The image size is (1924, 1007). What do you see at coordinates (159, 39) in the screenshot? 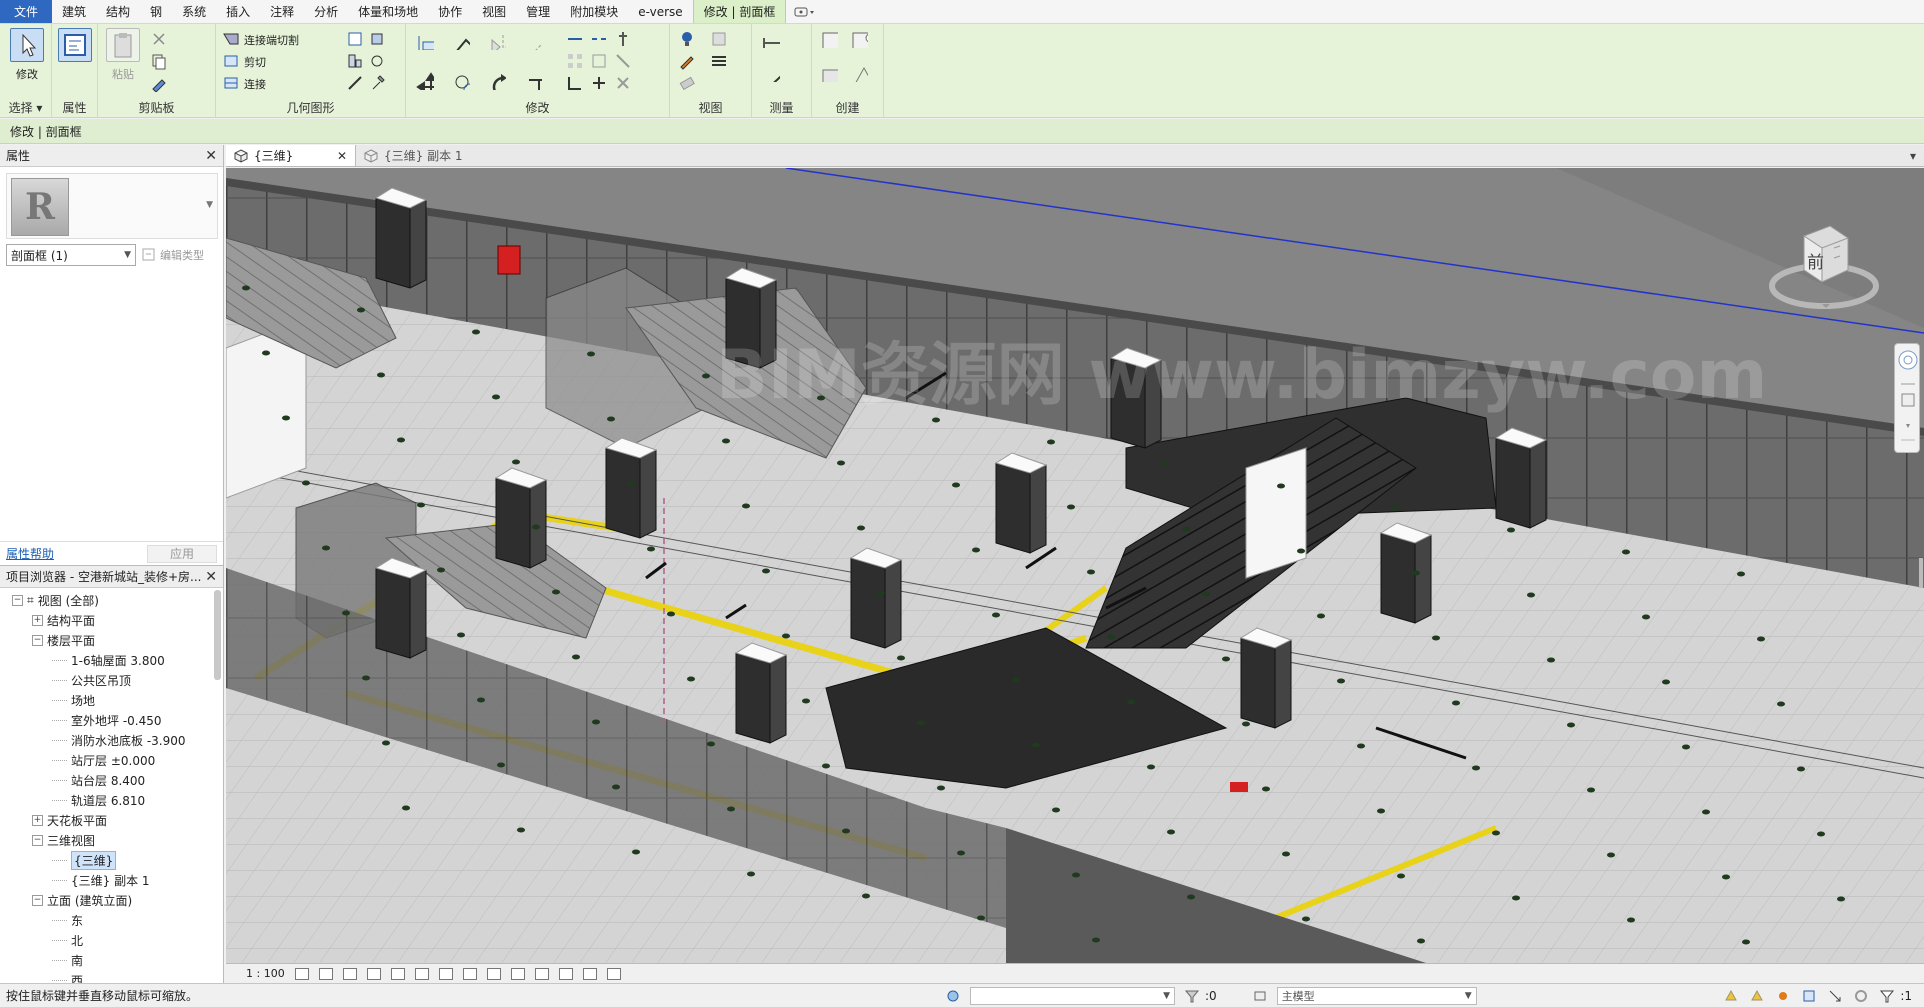
I see `cut-icon` at bounding box center [159, 39].